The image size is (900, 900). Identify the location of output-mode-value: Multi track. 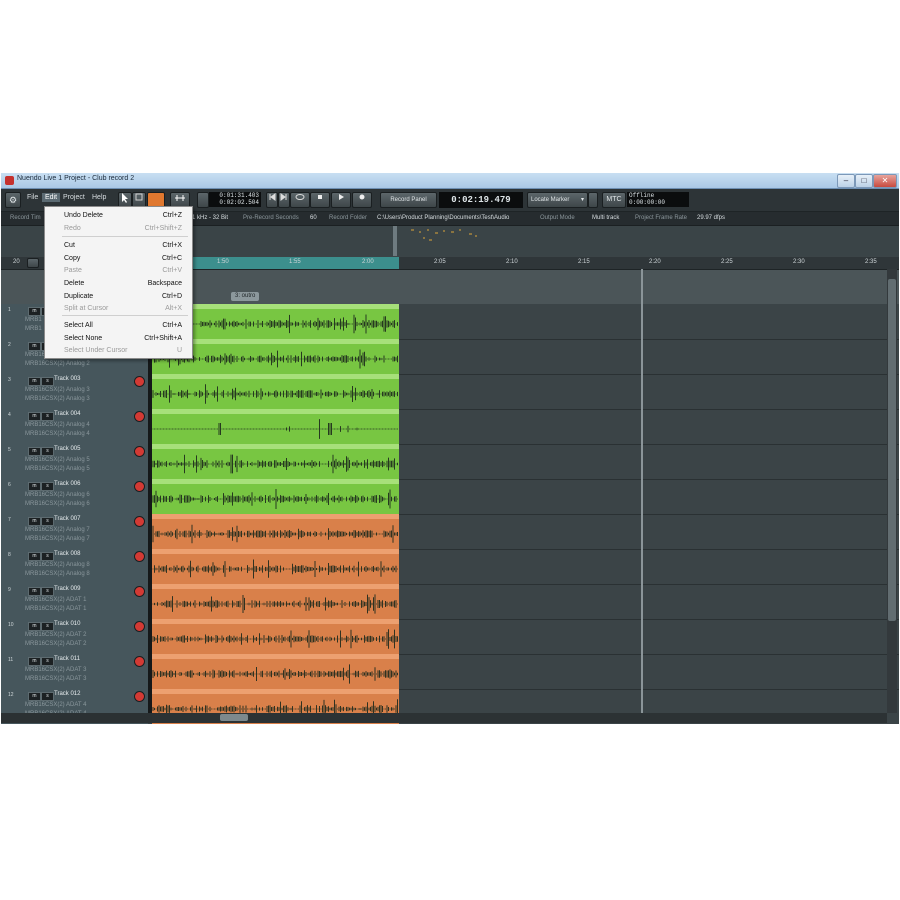
(605, 218).